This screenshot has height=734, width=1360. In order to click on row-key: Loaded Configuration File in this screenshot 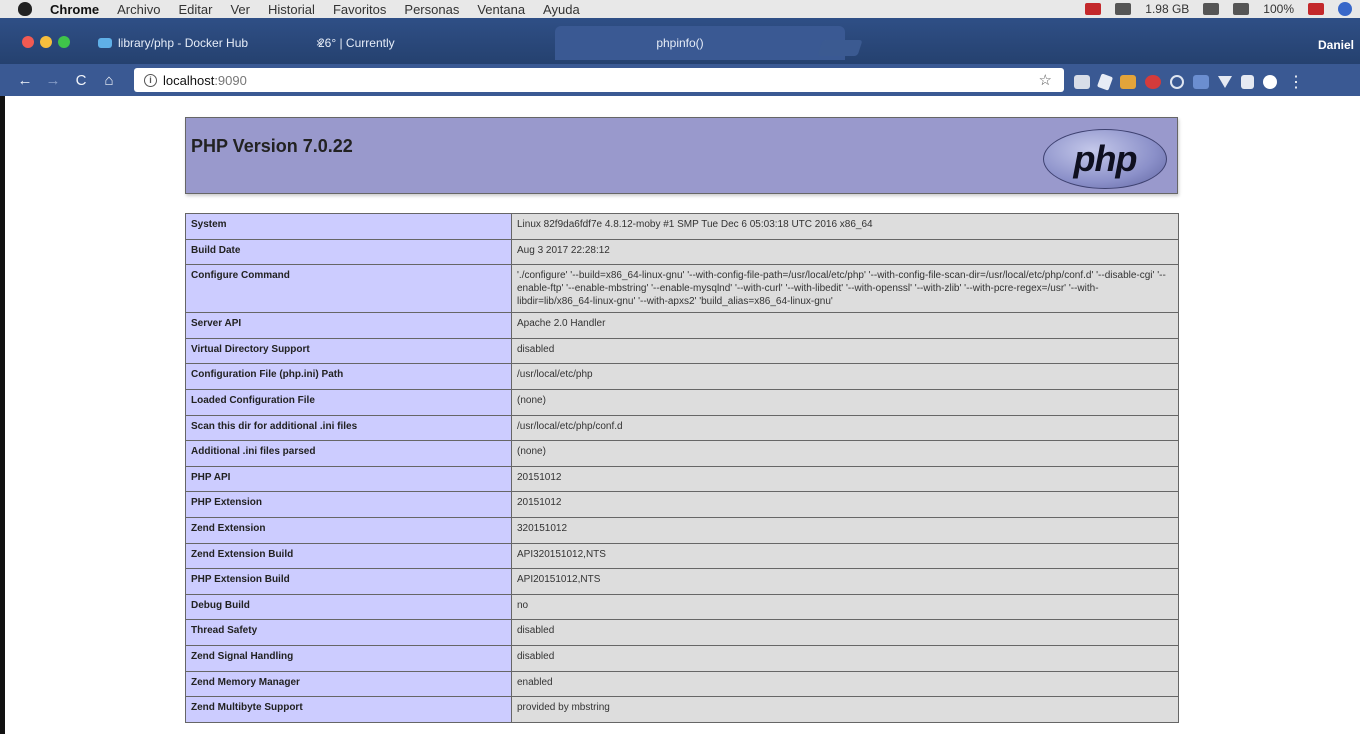, I will do `click(348, 402)`.